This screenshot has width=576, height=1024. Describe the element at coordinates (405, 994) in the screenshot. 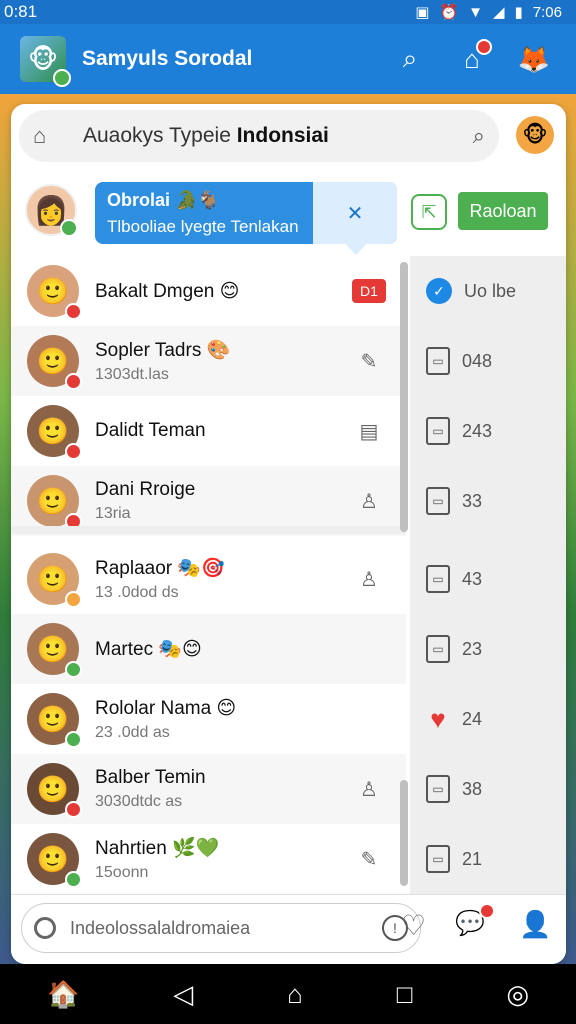

I see `recents-icon: □` at that location.